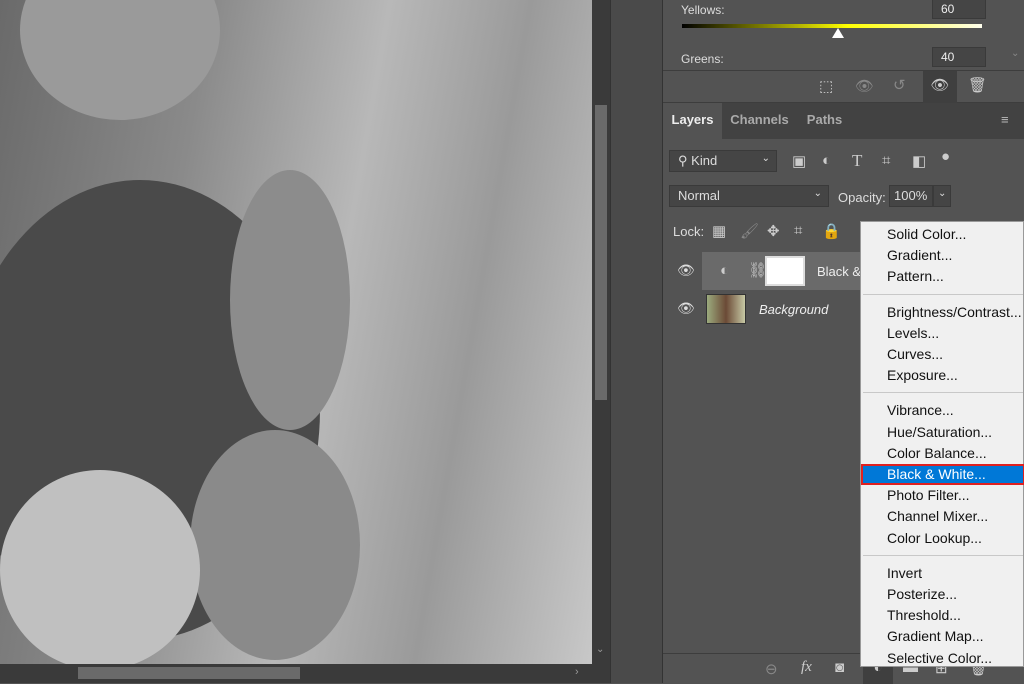  Describe the element at coordinates (826, 86) in the screenshot. I see `clip-to-layer-icon: ⬚` at that location.